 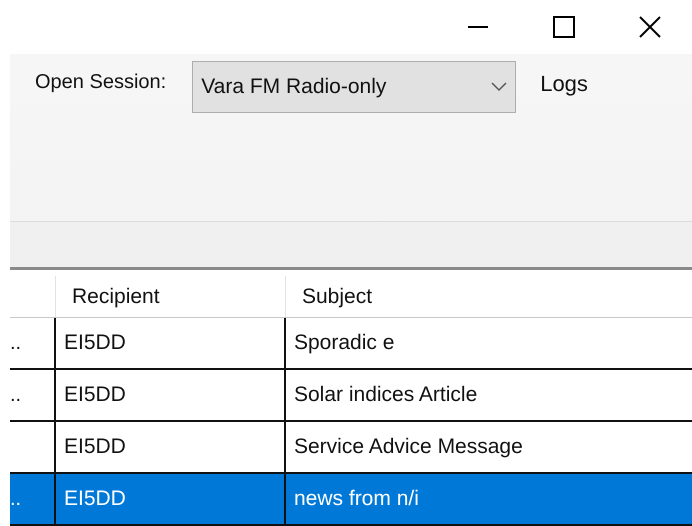 What do you see at coordinates (564, 83) in the screenshot?
I see `logs-label: Logs` at bounding box center [564, 83].